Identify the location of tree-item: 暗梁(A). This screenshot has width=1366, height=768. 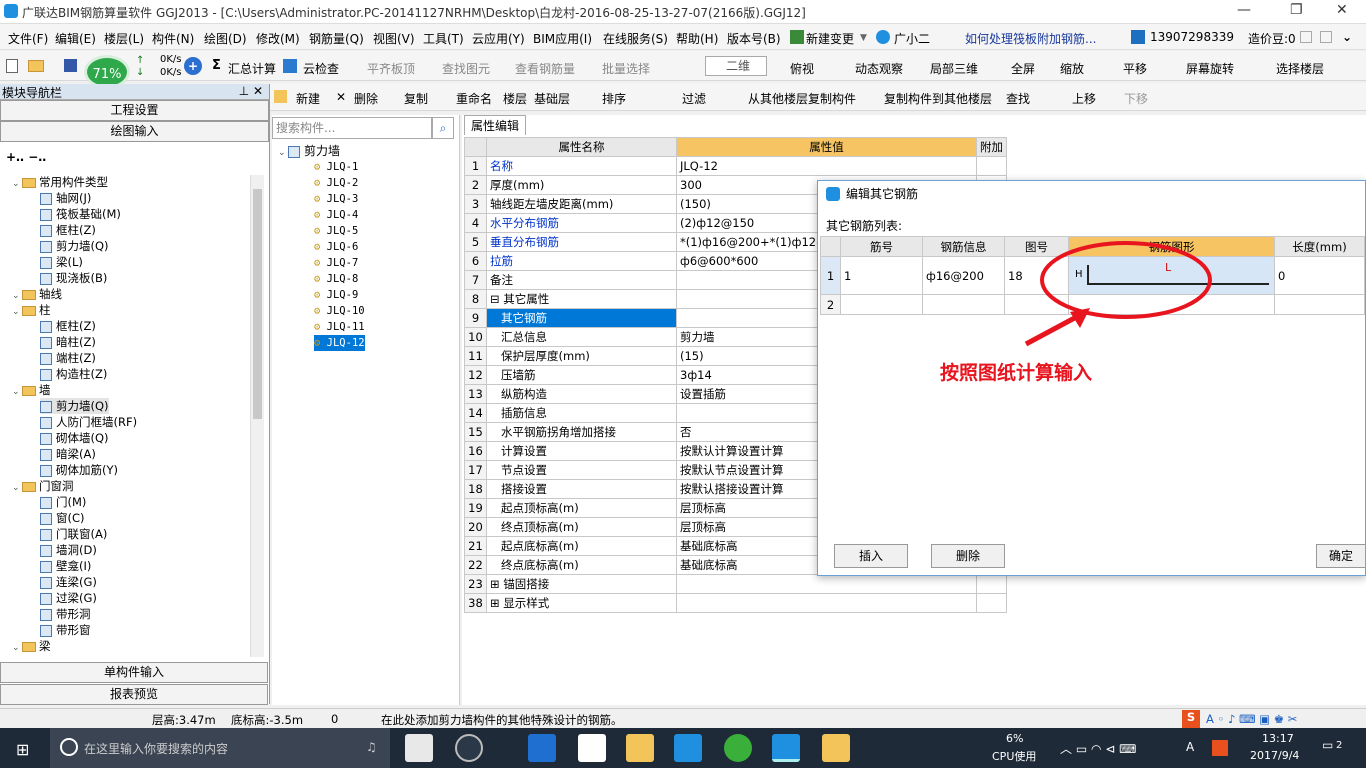
(68, 454).